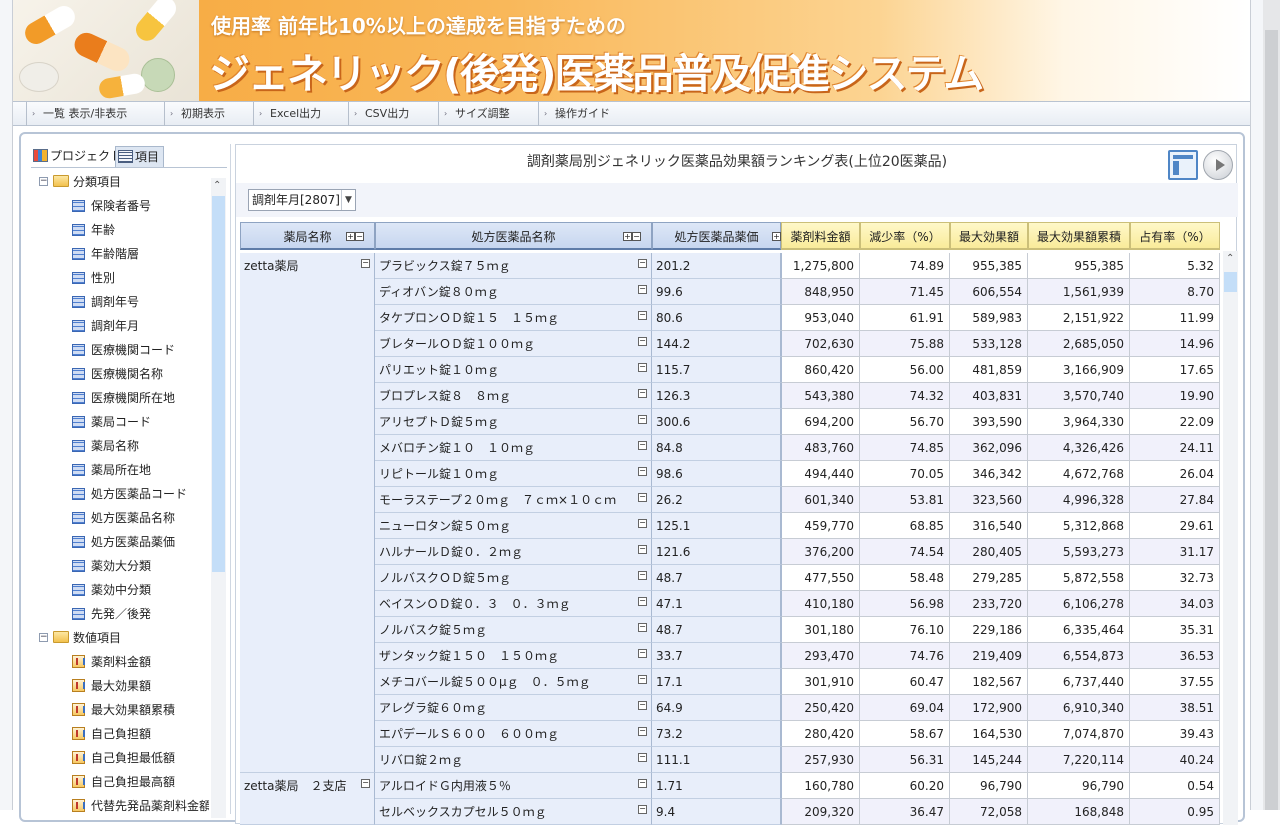  I want to click on tree-item: 自己負担最高額, so click(120, 782).